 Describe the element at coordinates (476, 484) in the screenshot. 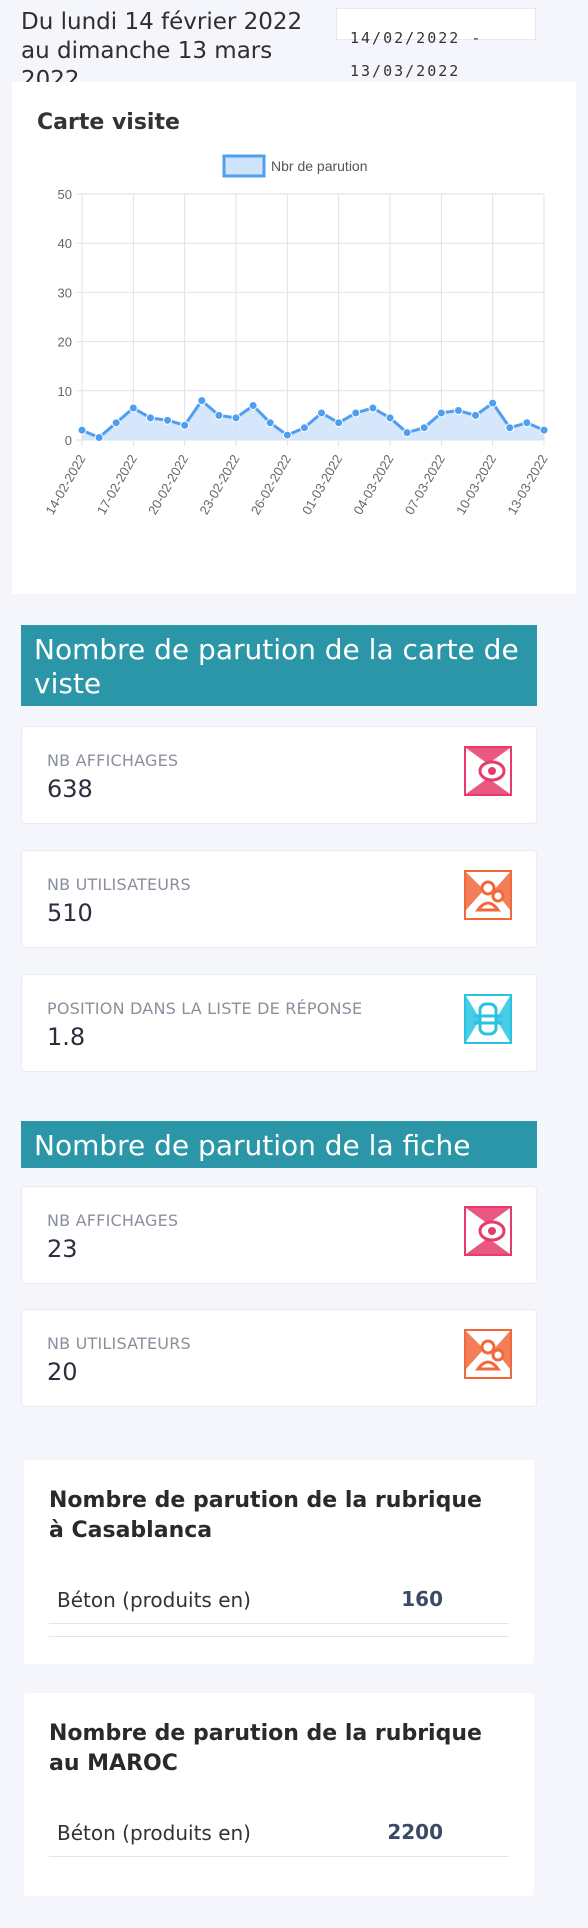

I see `x-tick-label: 10-03-2022` at that location.